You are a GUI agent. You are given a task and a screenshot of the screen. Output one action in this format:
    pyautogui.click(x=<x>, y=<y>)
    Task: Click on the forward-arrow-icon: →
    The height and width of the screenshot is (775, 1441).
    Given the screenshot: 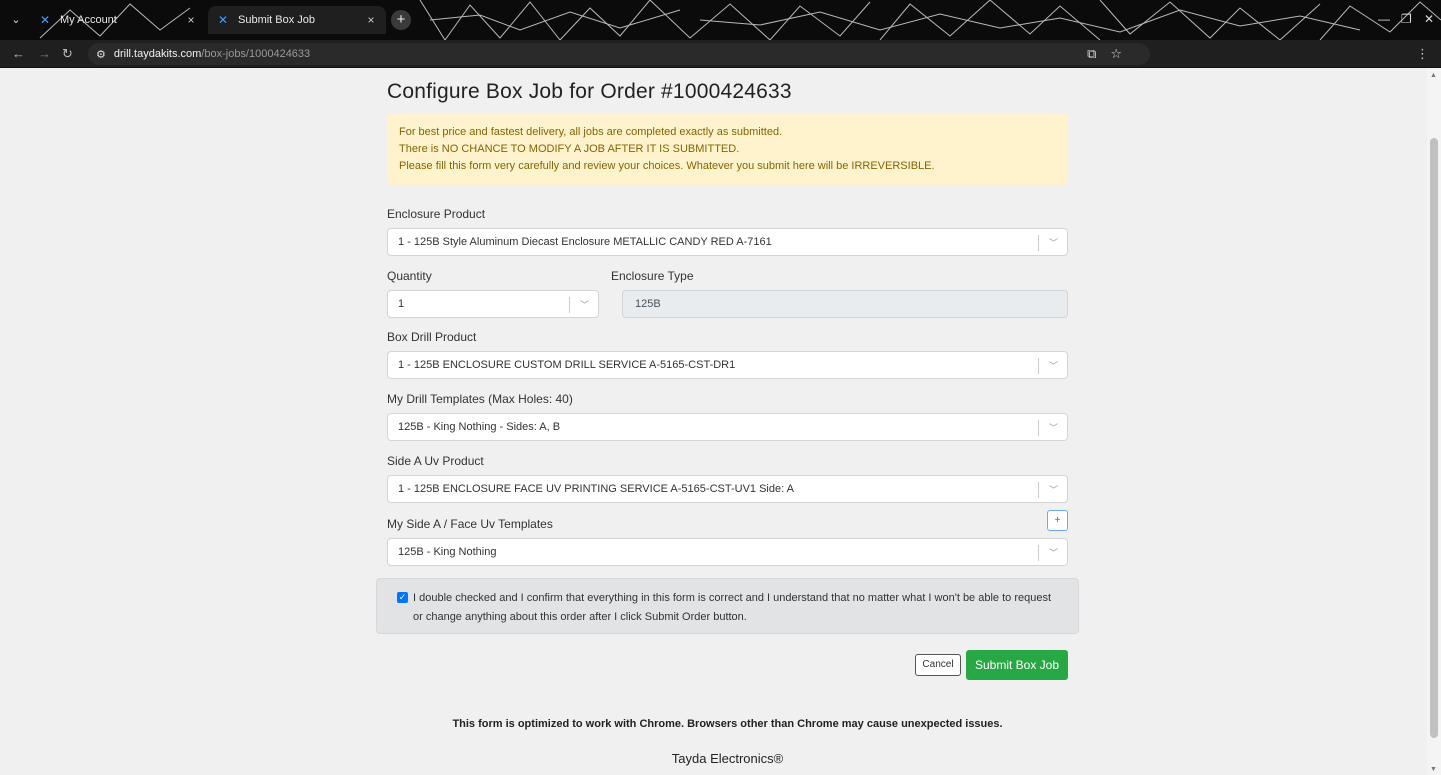 What is the action you would take?
    pyautogui.click(x=44, y=53)
    